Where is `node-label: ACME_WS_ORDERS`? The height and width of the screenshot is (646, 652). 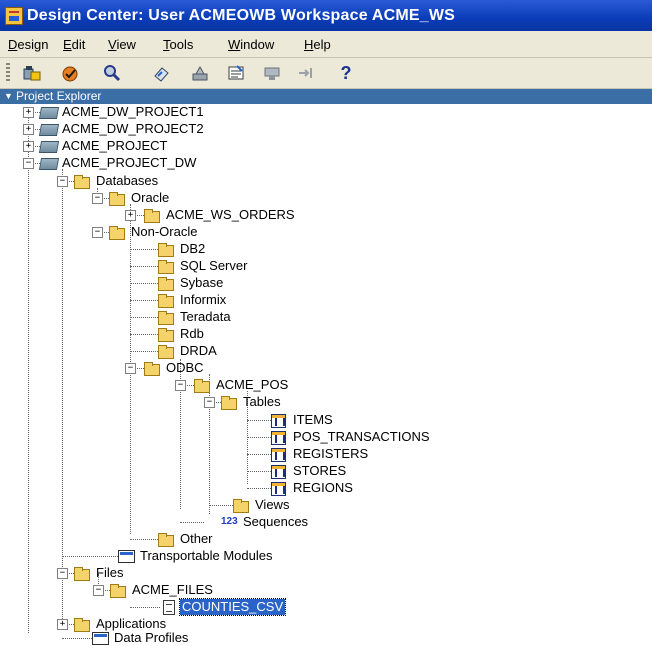
node-label: ACME_WS_ORDERS is located at coordinates (230, 214).